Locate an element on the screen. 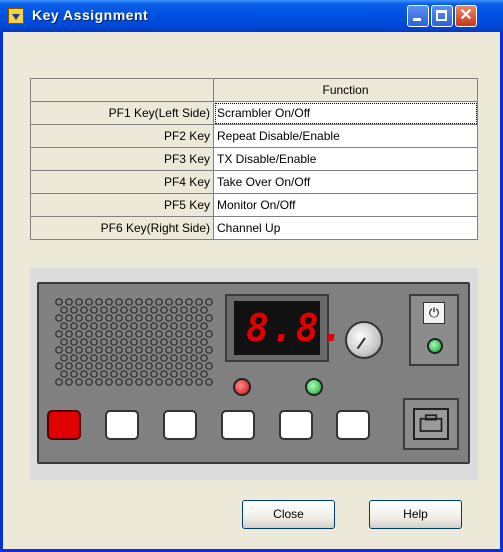 Image resolution: width=503 pixels, height=552 pixels. table-row: PF1 Key(Left Side) Scrambler On/Off is located at coordinates (254, 113).